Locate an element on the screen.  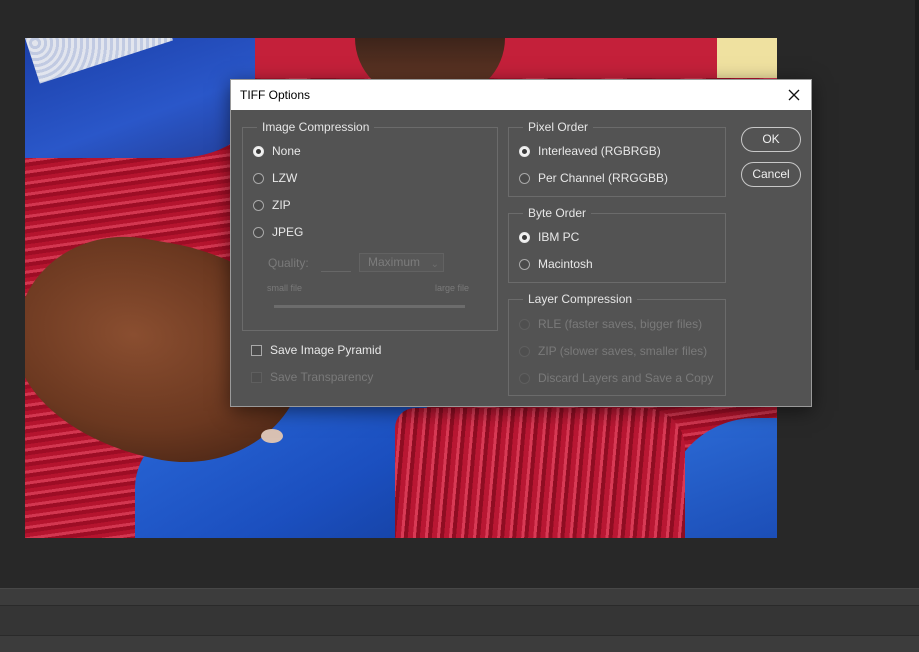
radio-ibm-pc: IBM PC is located at coordinates (549, 237).